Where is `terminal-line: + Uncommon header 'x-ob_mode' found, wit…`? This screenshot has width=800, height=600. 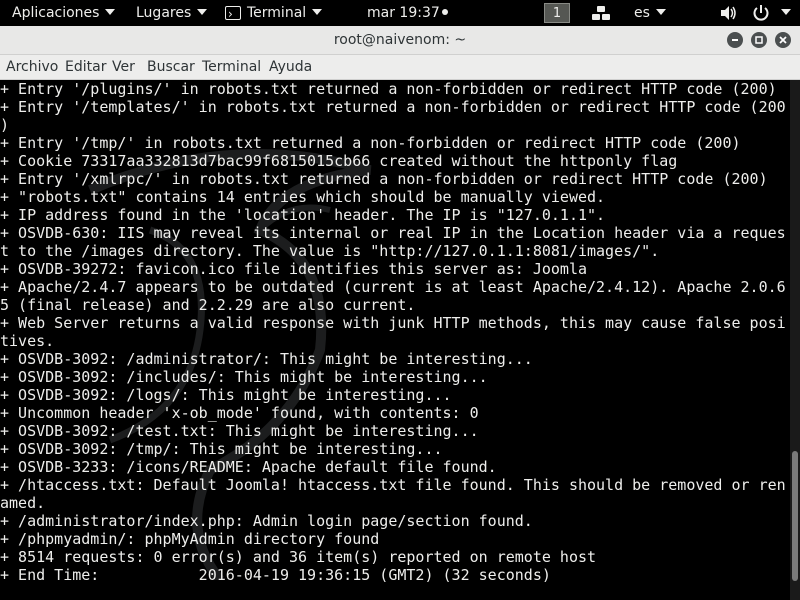 terminal-line: + Uncommon header 'x-ob_mode' found, wit… is located at coordinates (239, 413).